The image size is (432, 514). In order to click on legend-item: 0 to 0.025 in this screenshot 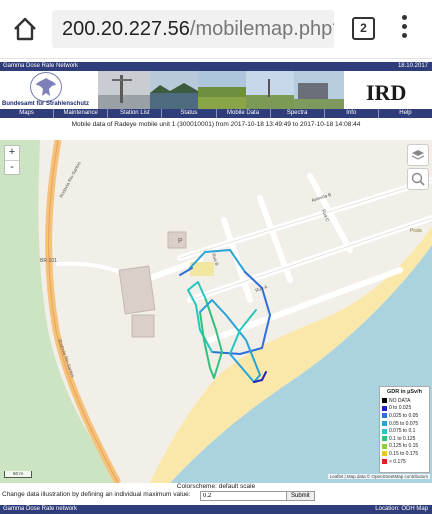, I will do `click(404, 409)`.